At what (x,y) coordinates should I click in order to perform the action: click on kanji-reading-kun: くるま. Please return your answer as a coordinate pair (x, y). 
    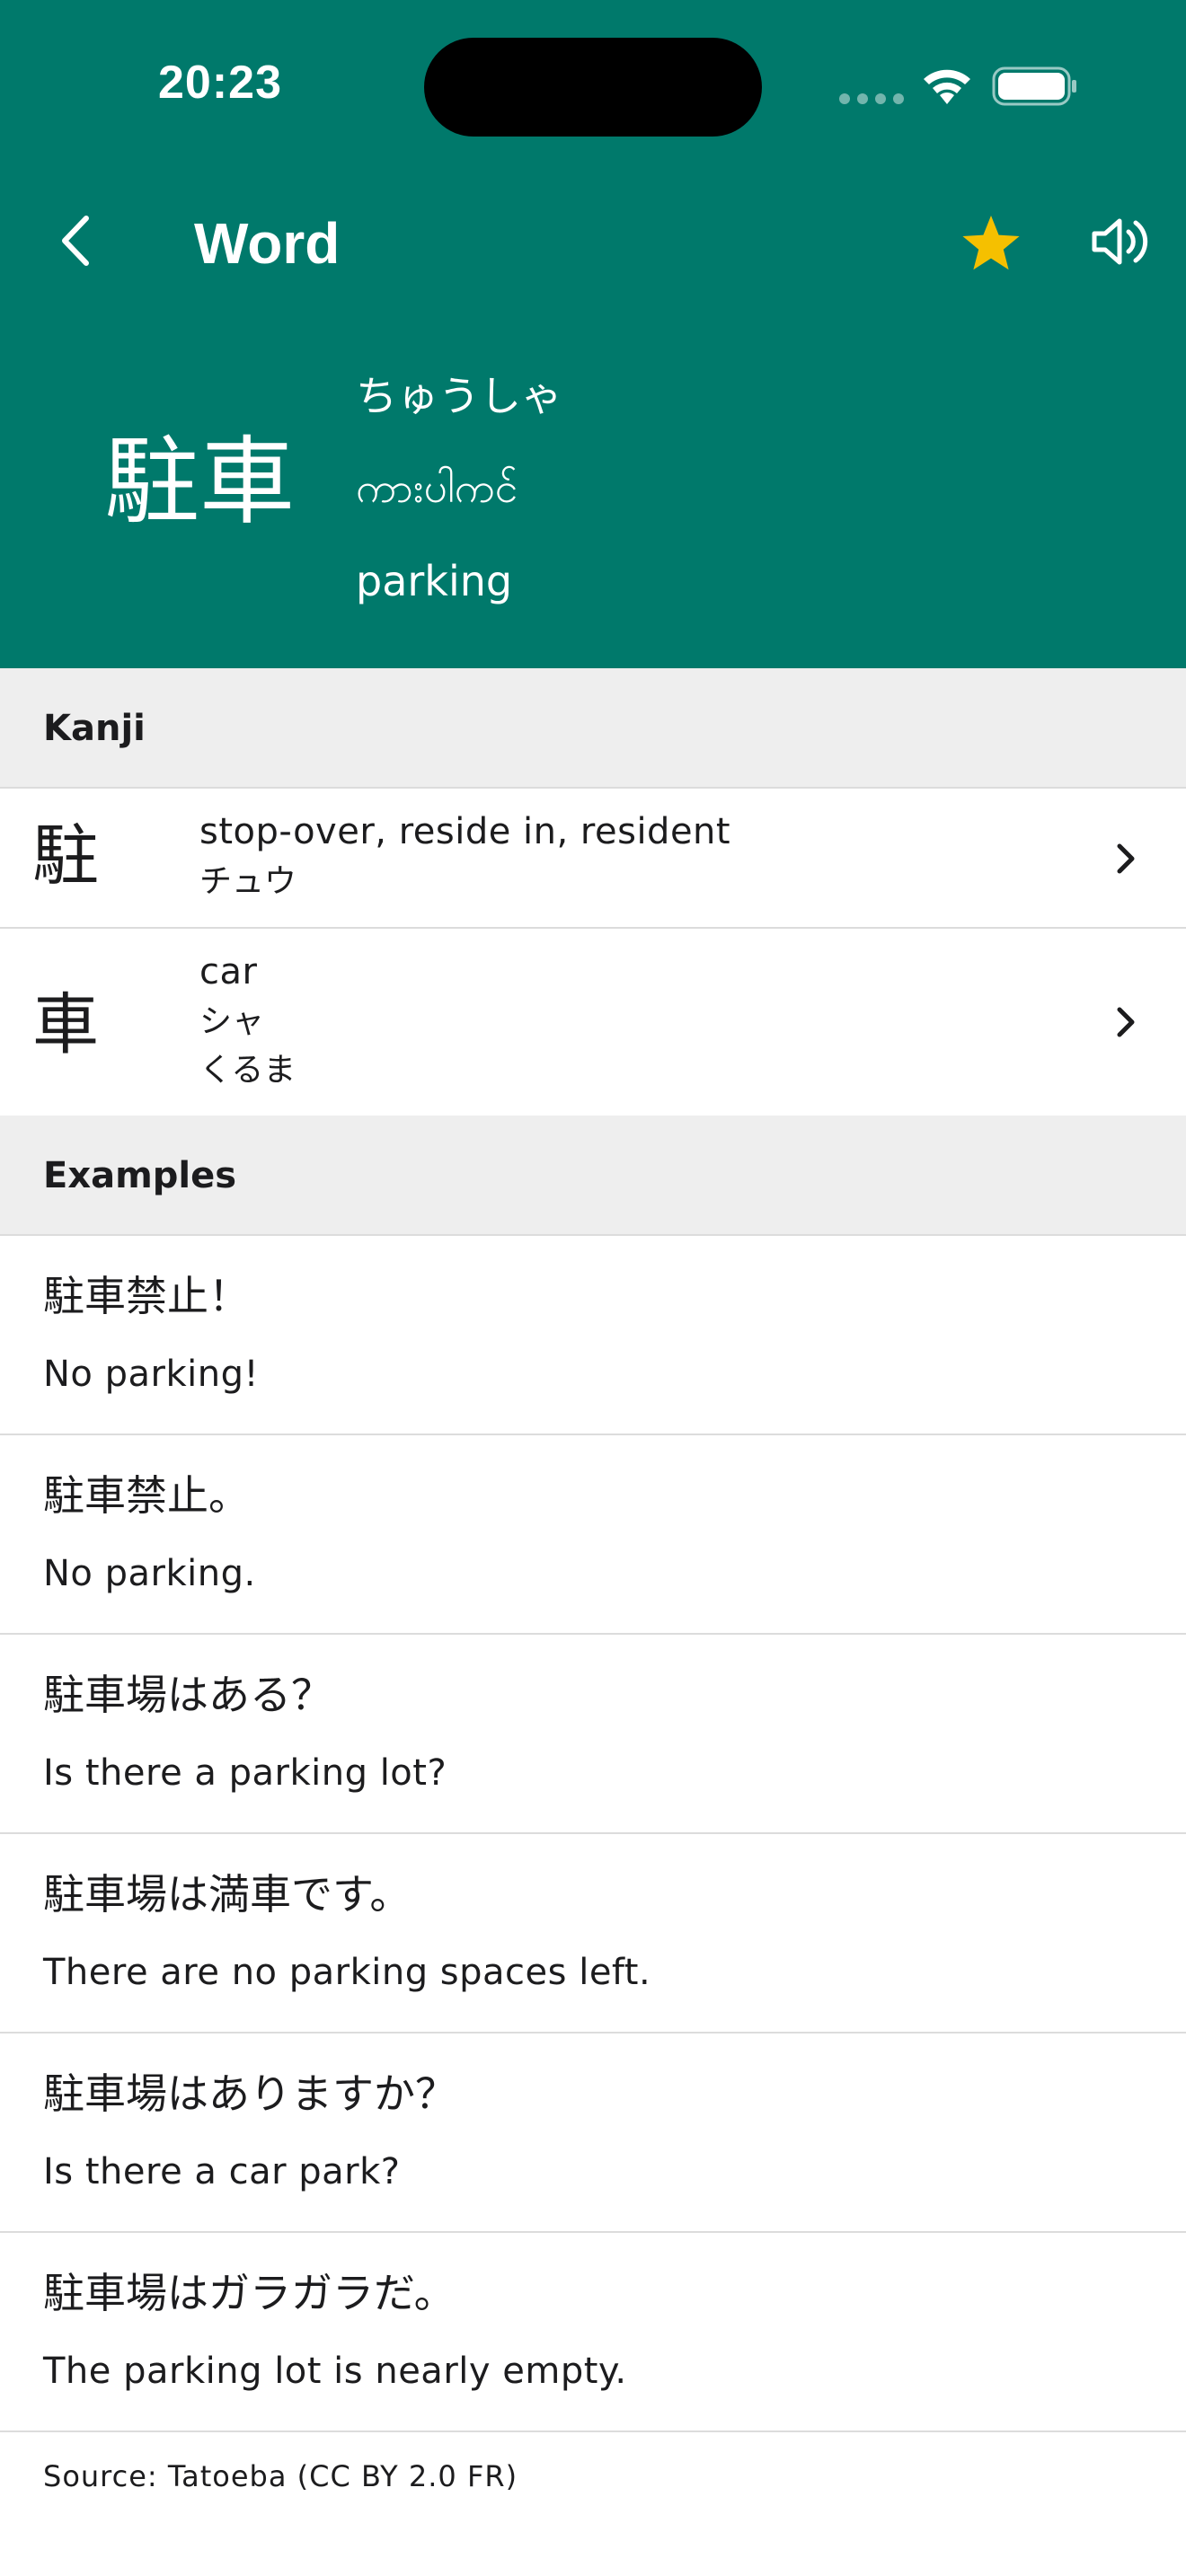
    Looking at the image, I should click on (247, 1070).